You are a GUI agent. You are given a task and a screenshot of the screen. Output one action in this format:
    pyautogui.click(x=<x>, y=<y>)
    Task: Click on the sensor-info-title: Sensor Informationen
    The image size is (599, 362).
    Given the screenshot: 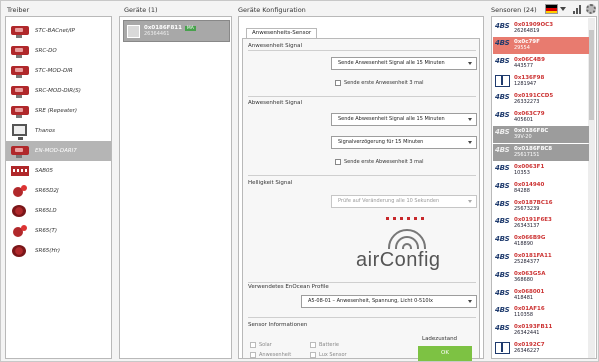 What is the action you would take?
    pyautogui.click(x=278, y=325)
    